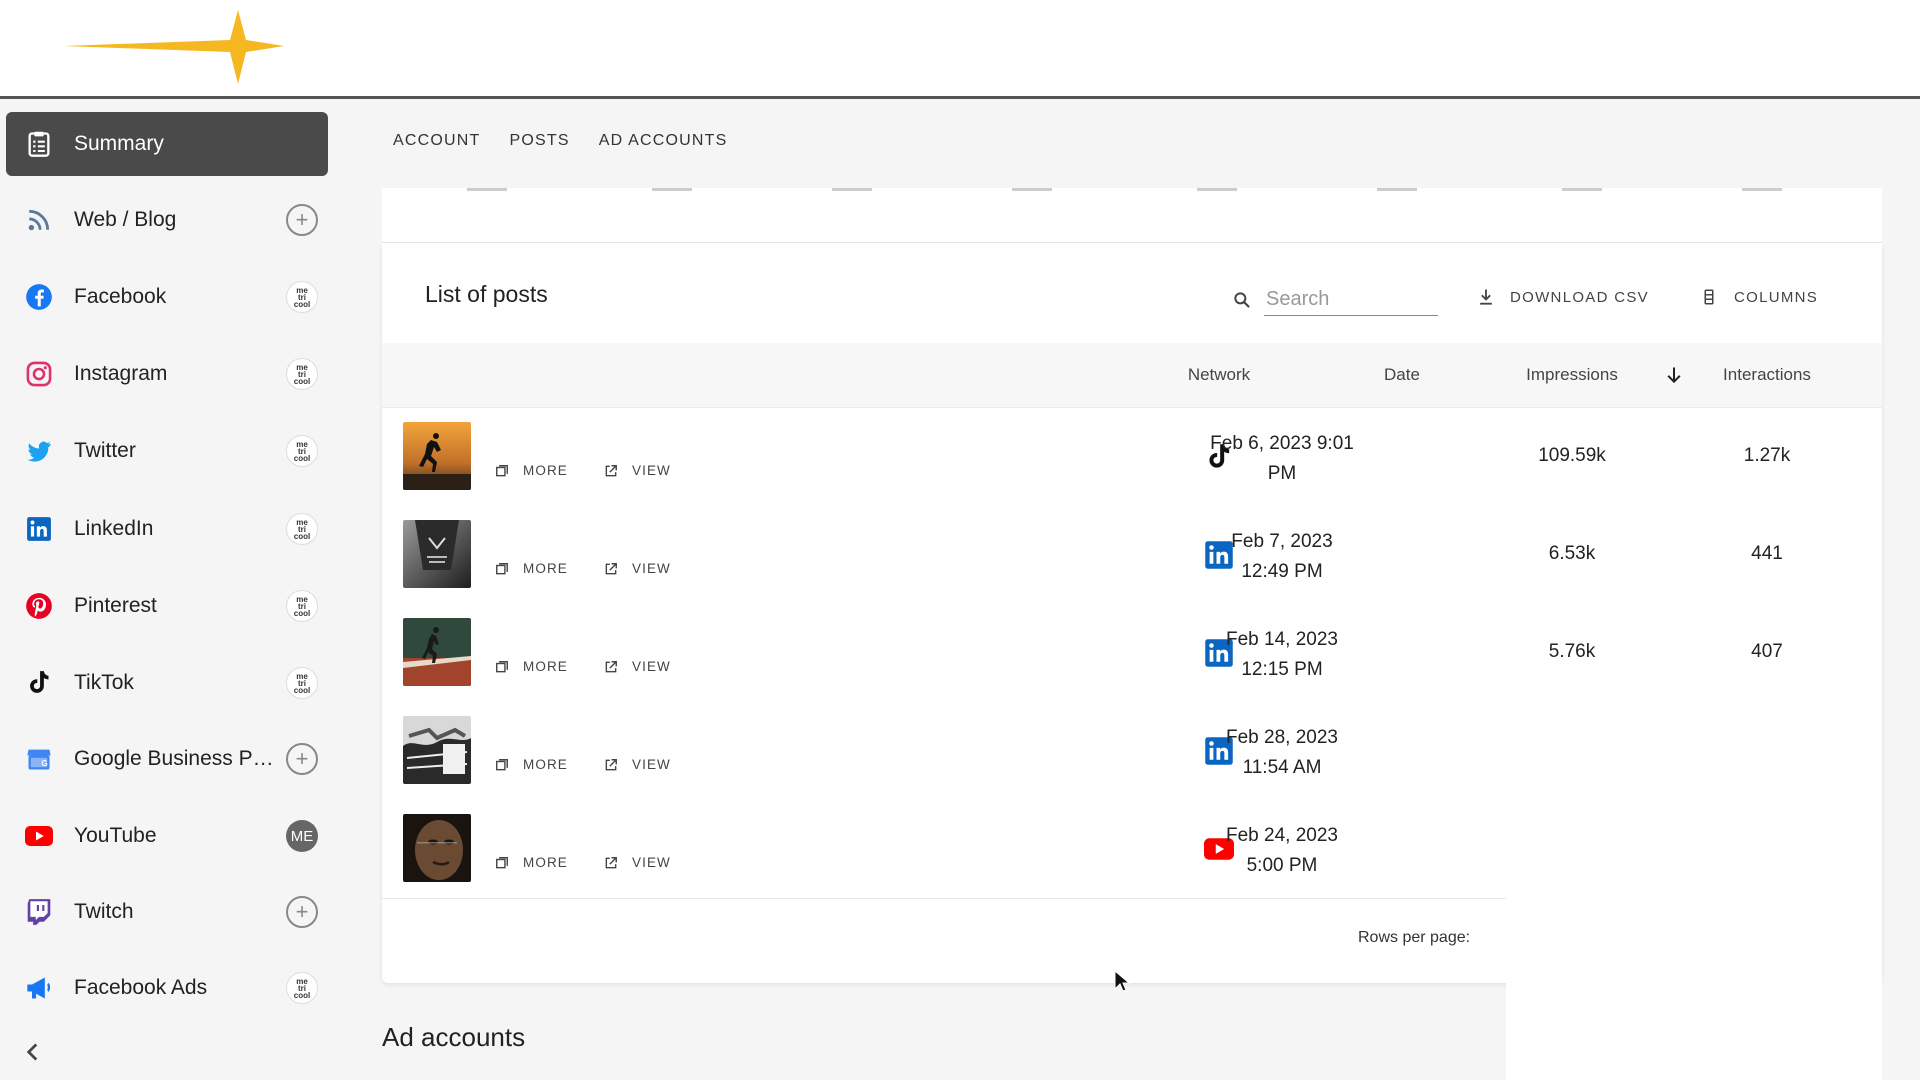 Image resolution: width=1920 pixels, height=1080 pixels. Describe the element at coordinates (121, 373) in the screenshot. I see `sidebar-item-label: Instagram` at that location.